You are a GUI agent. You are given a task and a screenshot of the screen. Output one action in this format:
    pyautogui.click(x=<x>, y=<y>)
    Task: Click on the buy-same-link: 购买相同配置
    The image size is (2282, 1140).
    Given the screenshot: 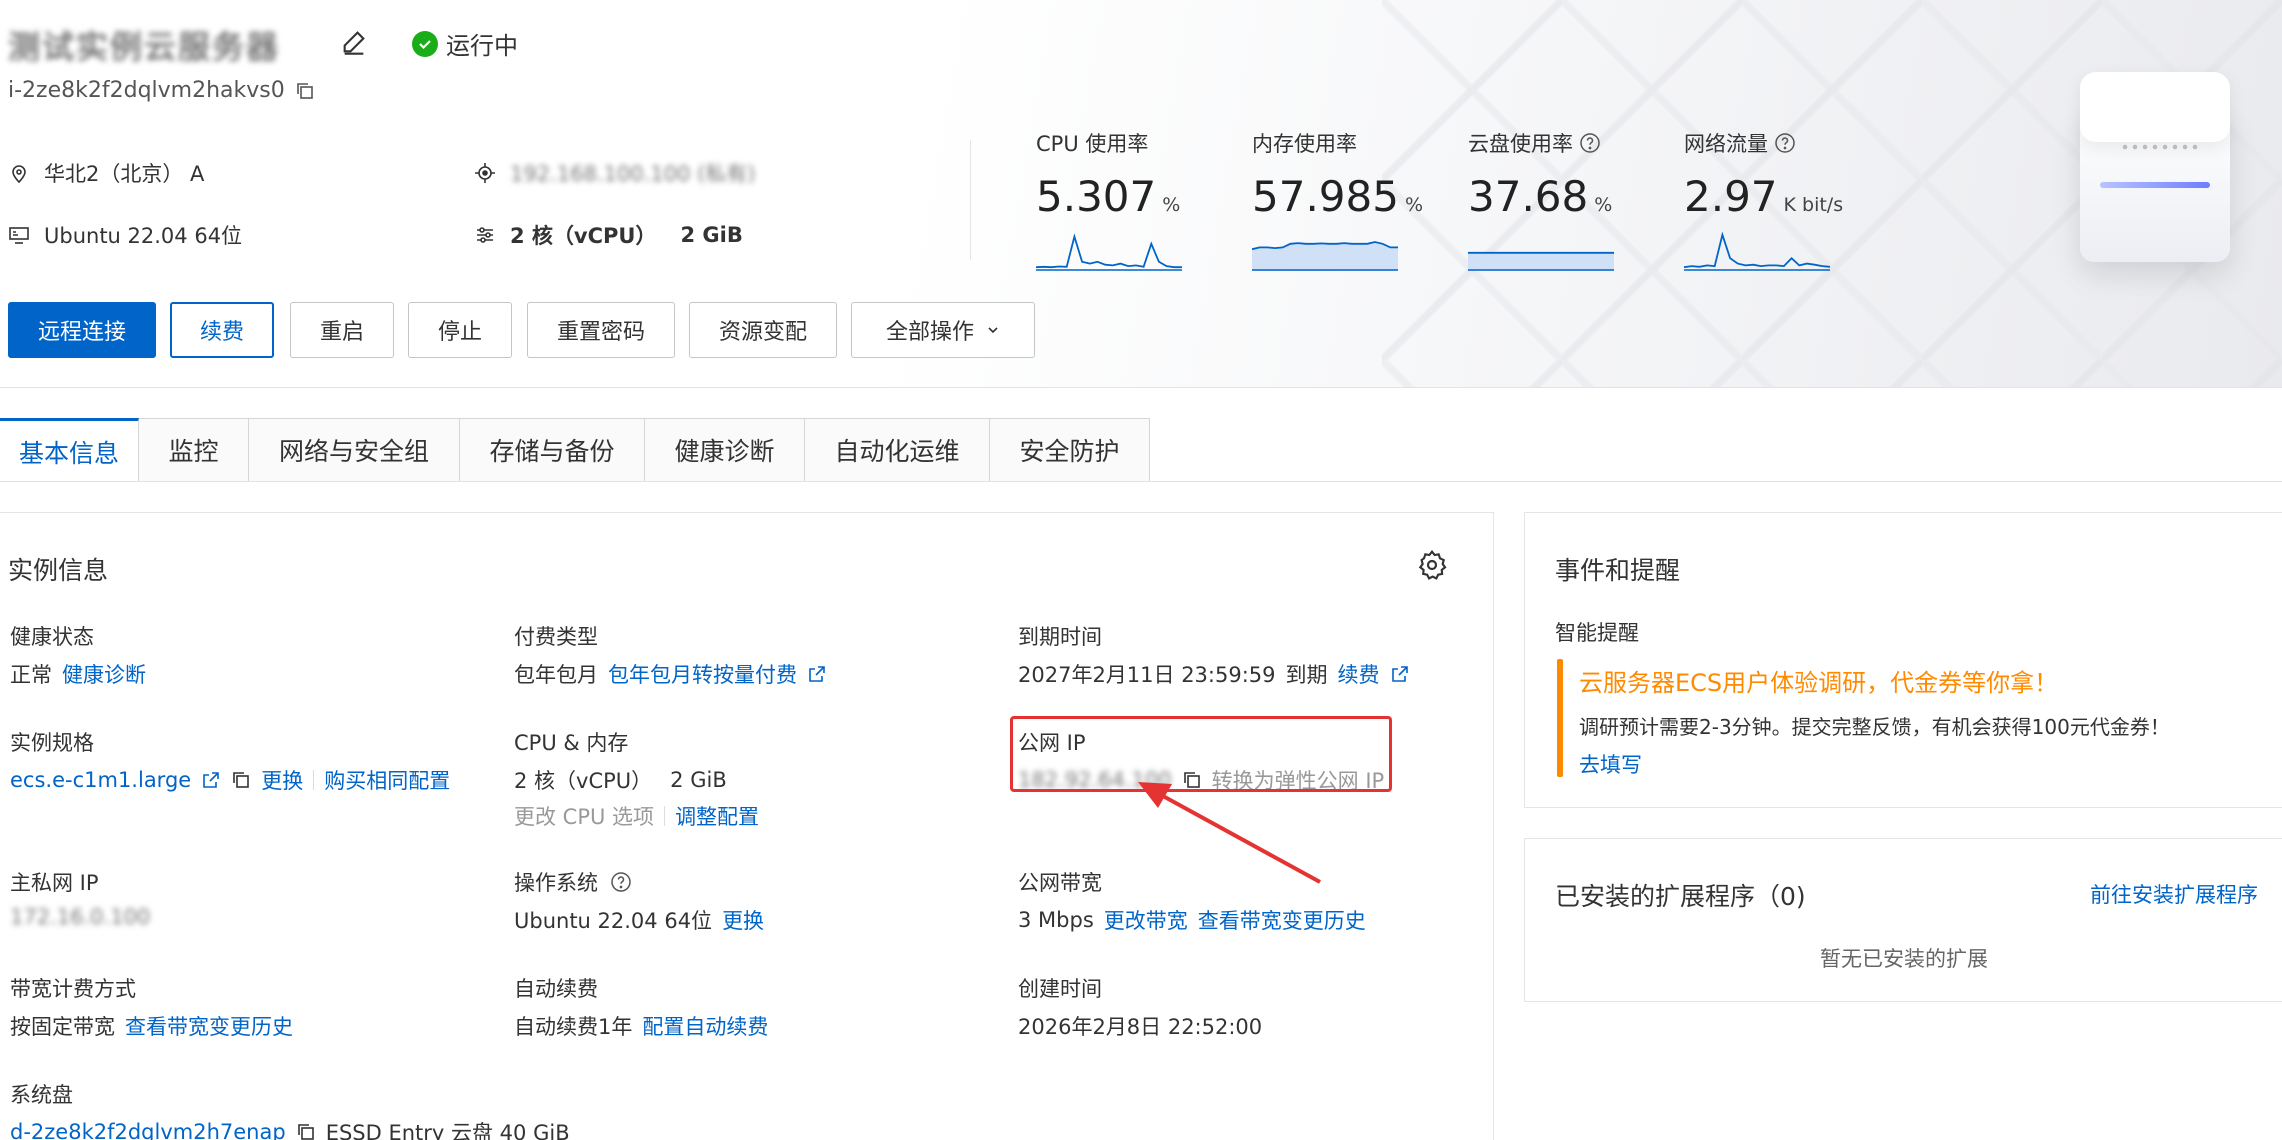 What is the action you would take?
    pyautogui.click(x=387, y=780)
    